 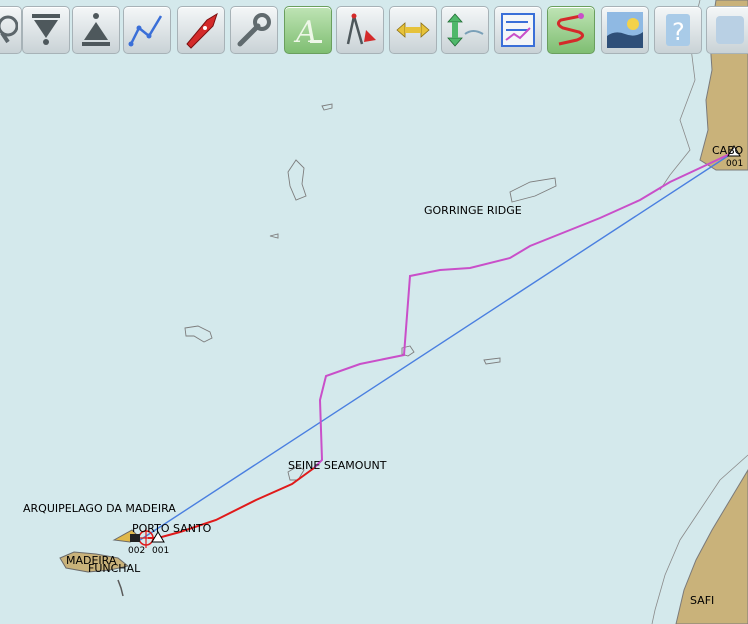 I want to click on label-cabo: CABO, so click(x=728, y=150).